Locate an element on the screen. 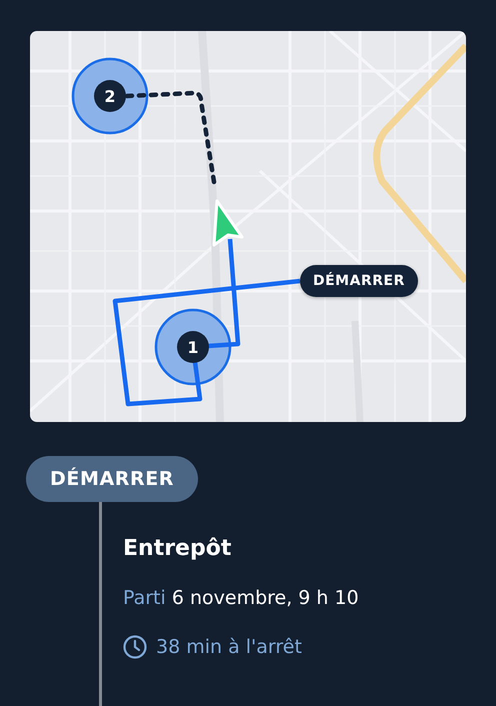 The image size is (496, 706). stop-duration: 38 min à l'arrêt is located at coordinates (229, 647).